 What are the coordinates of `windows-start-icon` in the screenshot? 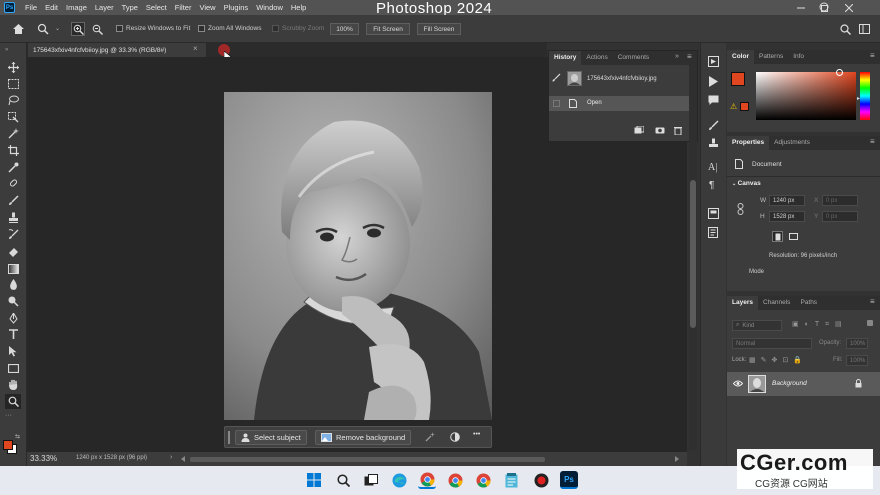 It's located at (314, 480).